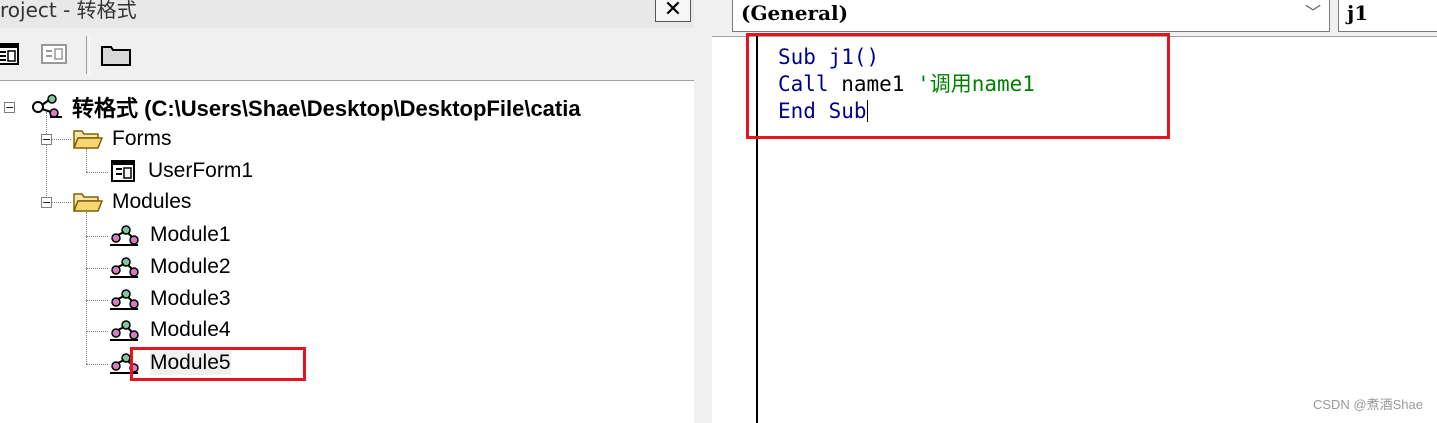 The image size is (1437, 423). Describe the element at coordinates (115, 54) in the screenshot. I see `folder-icon` at that location.